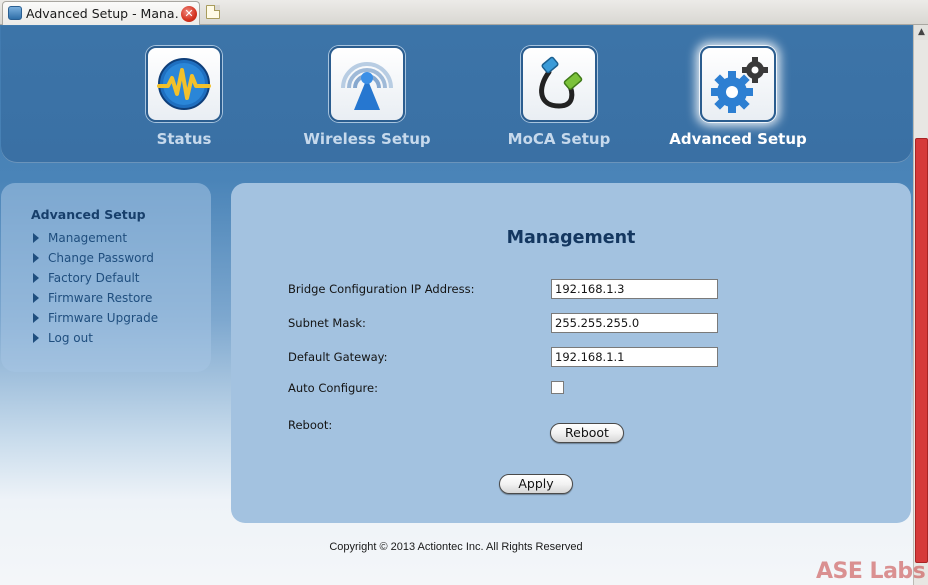 The image size is (928, 585). What do you see at coordinates (70, 338) in the screenshot?
I see `sidebar-item-label: Log out` at bounding box center [70, 338].